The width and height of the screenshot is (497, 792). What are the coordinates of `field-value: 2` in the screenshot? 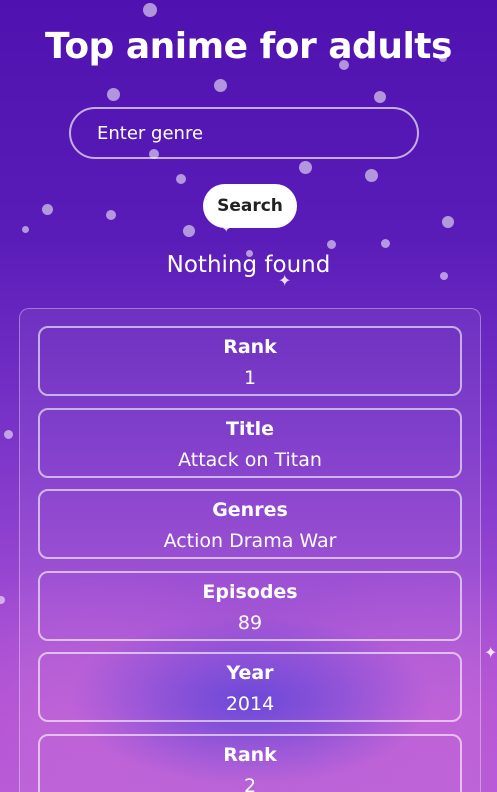 It's located at (250, 783).